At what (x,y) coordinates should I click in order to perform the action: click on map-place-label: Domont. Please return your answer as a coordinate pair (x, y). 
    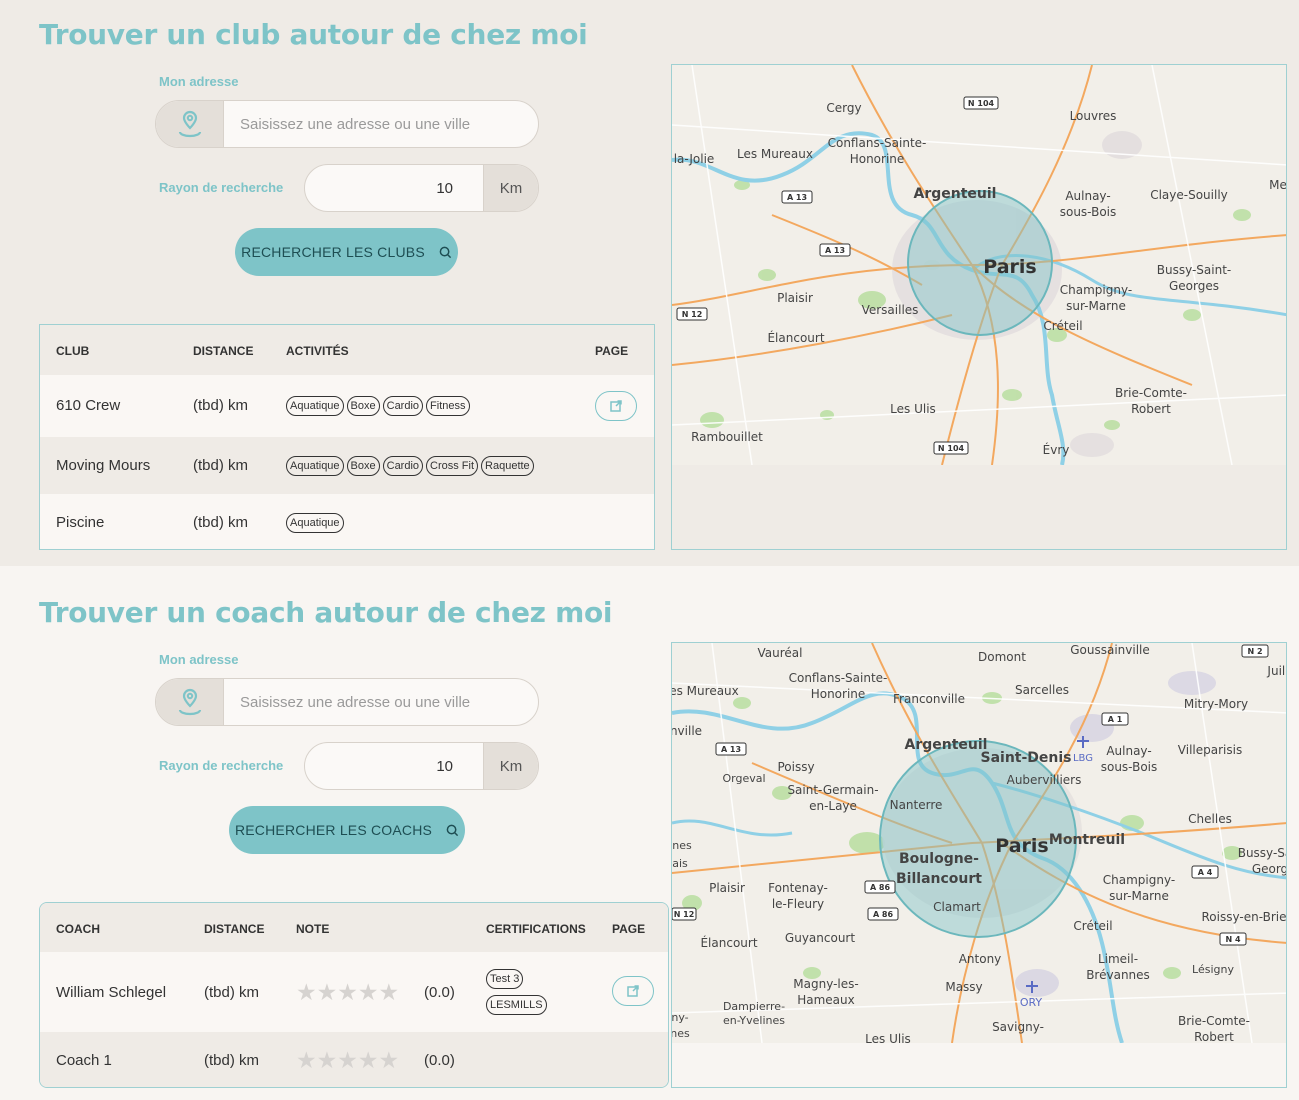
    Looking at the image, I should click on (1002, 657).